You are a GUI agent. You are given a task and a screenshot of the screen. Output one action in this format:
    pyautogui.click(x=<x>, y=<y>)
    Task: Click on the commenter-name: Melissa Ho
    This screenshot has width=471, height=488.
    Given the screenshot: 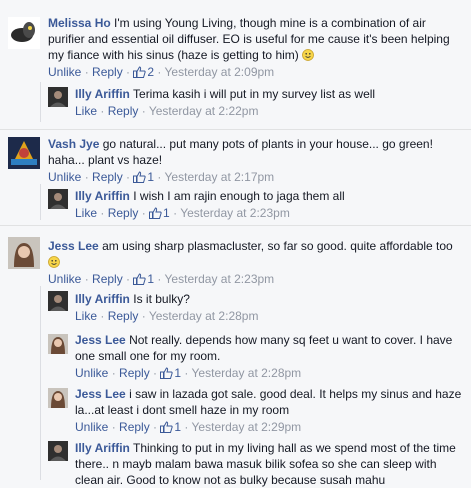 What is the action you would take?
    pyautogui.click(x=79, y=23)
    